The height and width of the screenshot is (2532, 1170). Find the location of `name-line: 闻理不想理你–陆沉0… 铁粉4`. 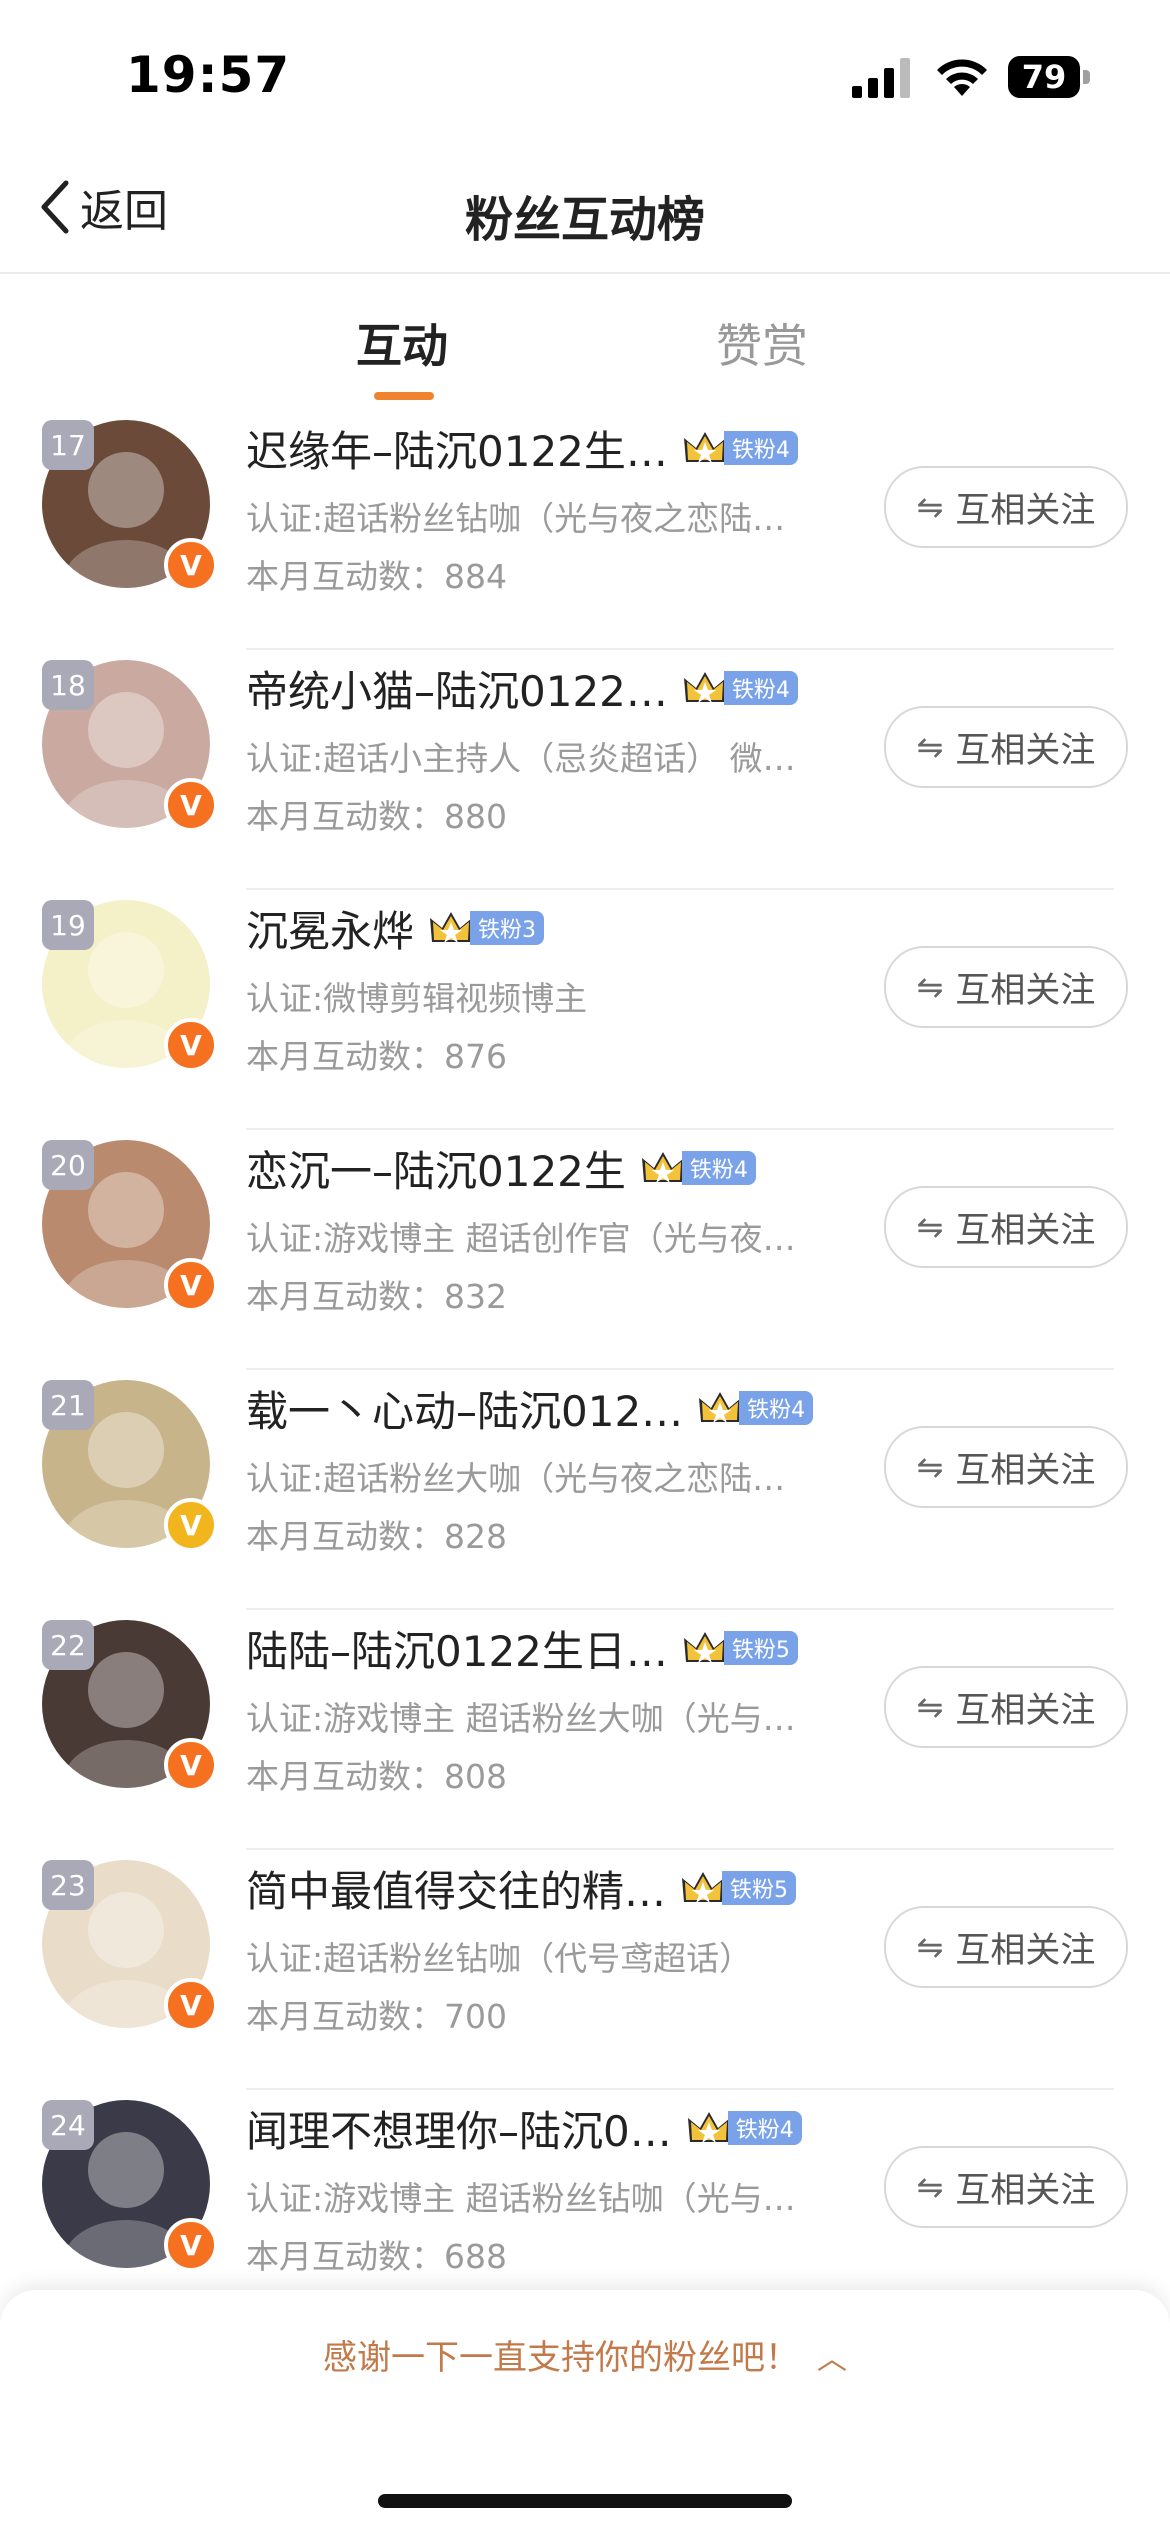

name-line: 闻理不想理你–陆沉0… 铁粉4 is located at coordinates (524, 2128).